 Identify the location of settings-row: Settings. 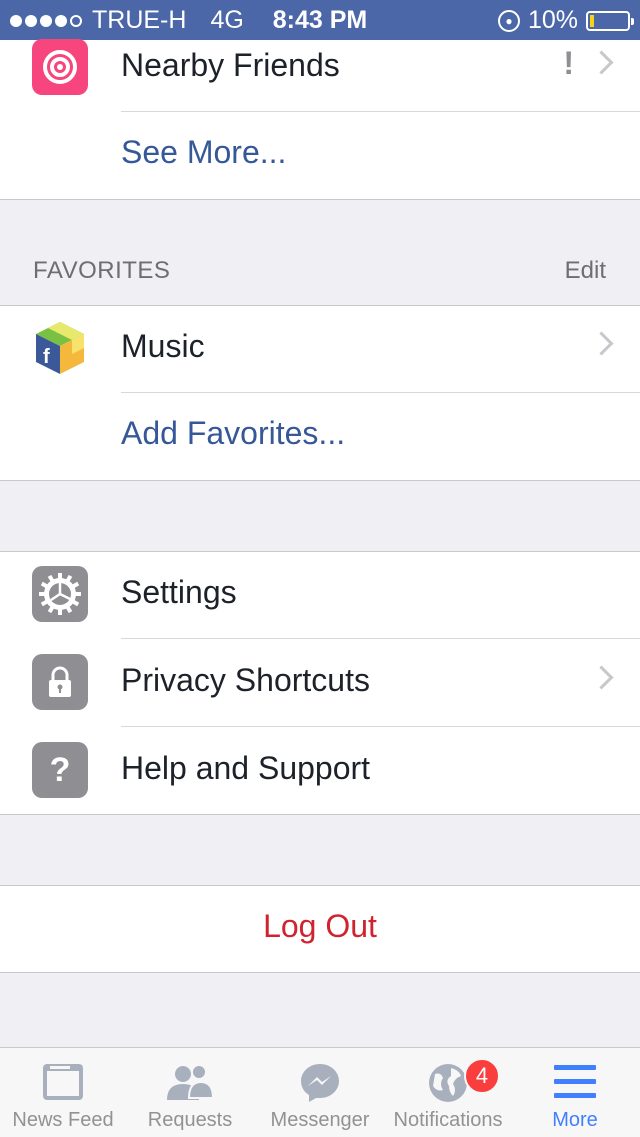
(320, 595).